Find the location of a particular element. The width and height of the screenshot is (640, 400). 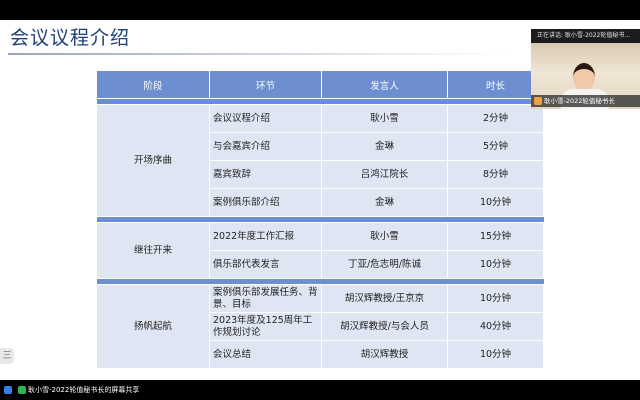

header-item: 环节 is located at coordinates (265, 84).